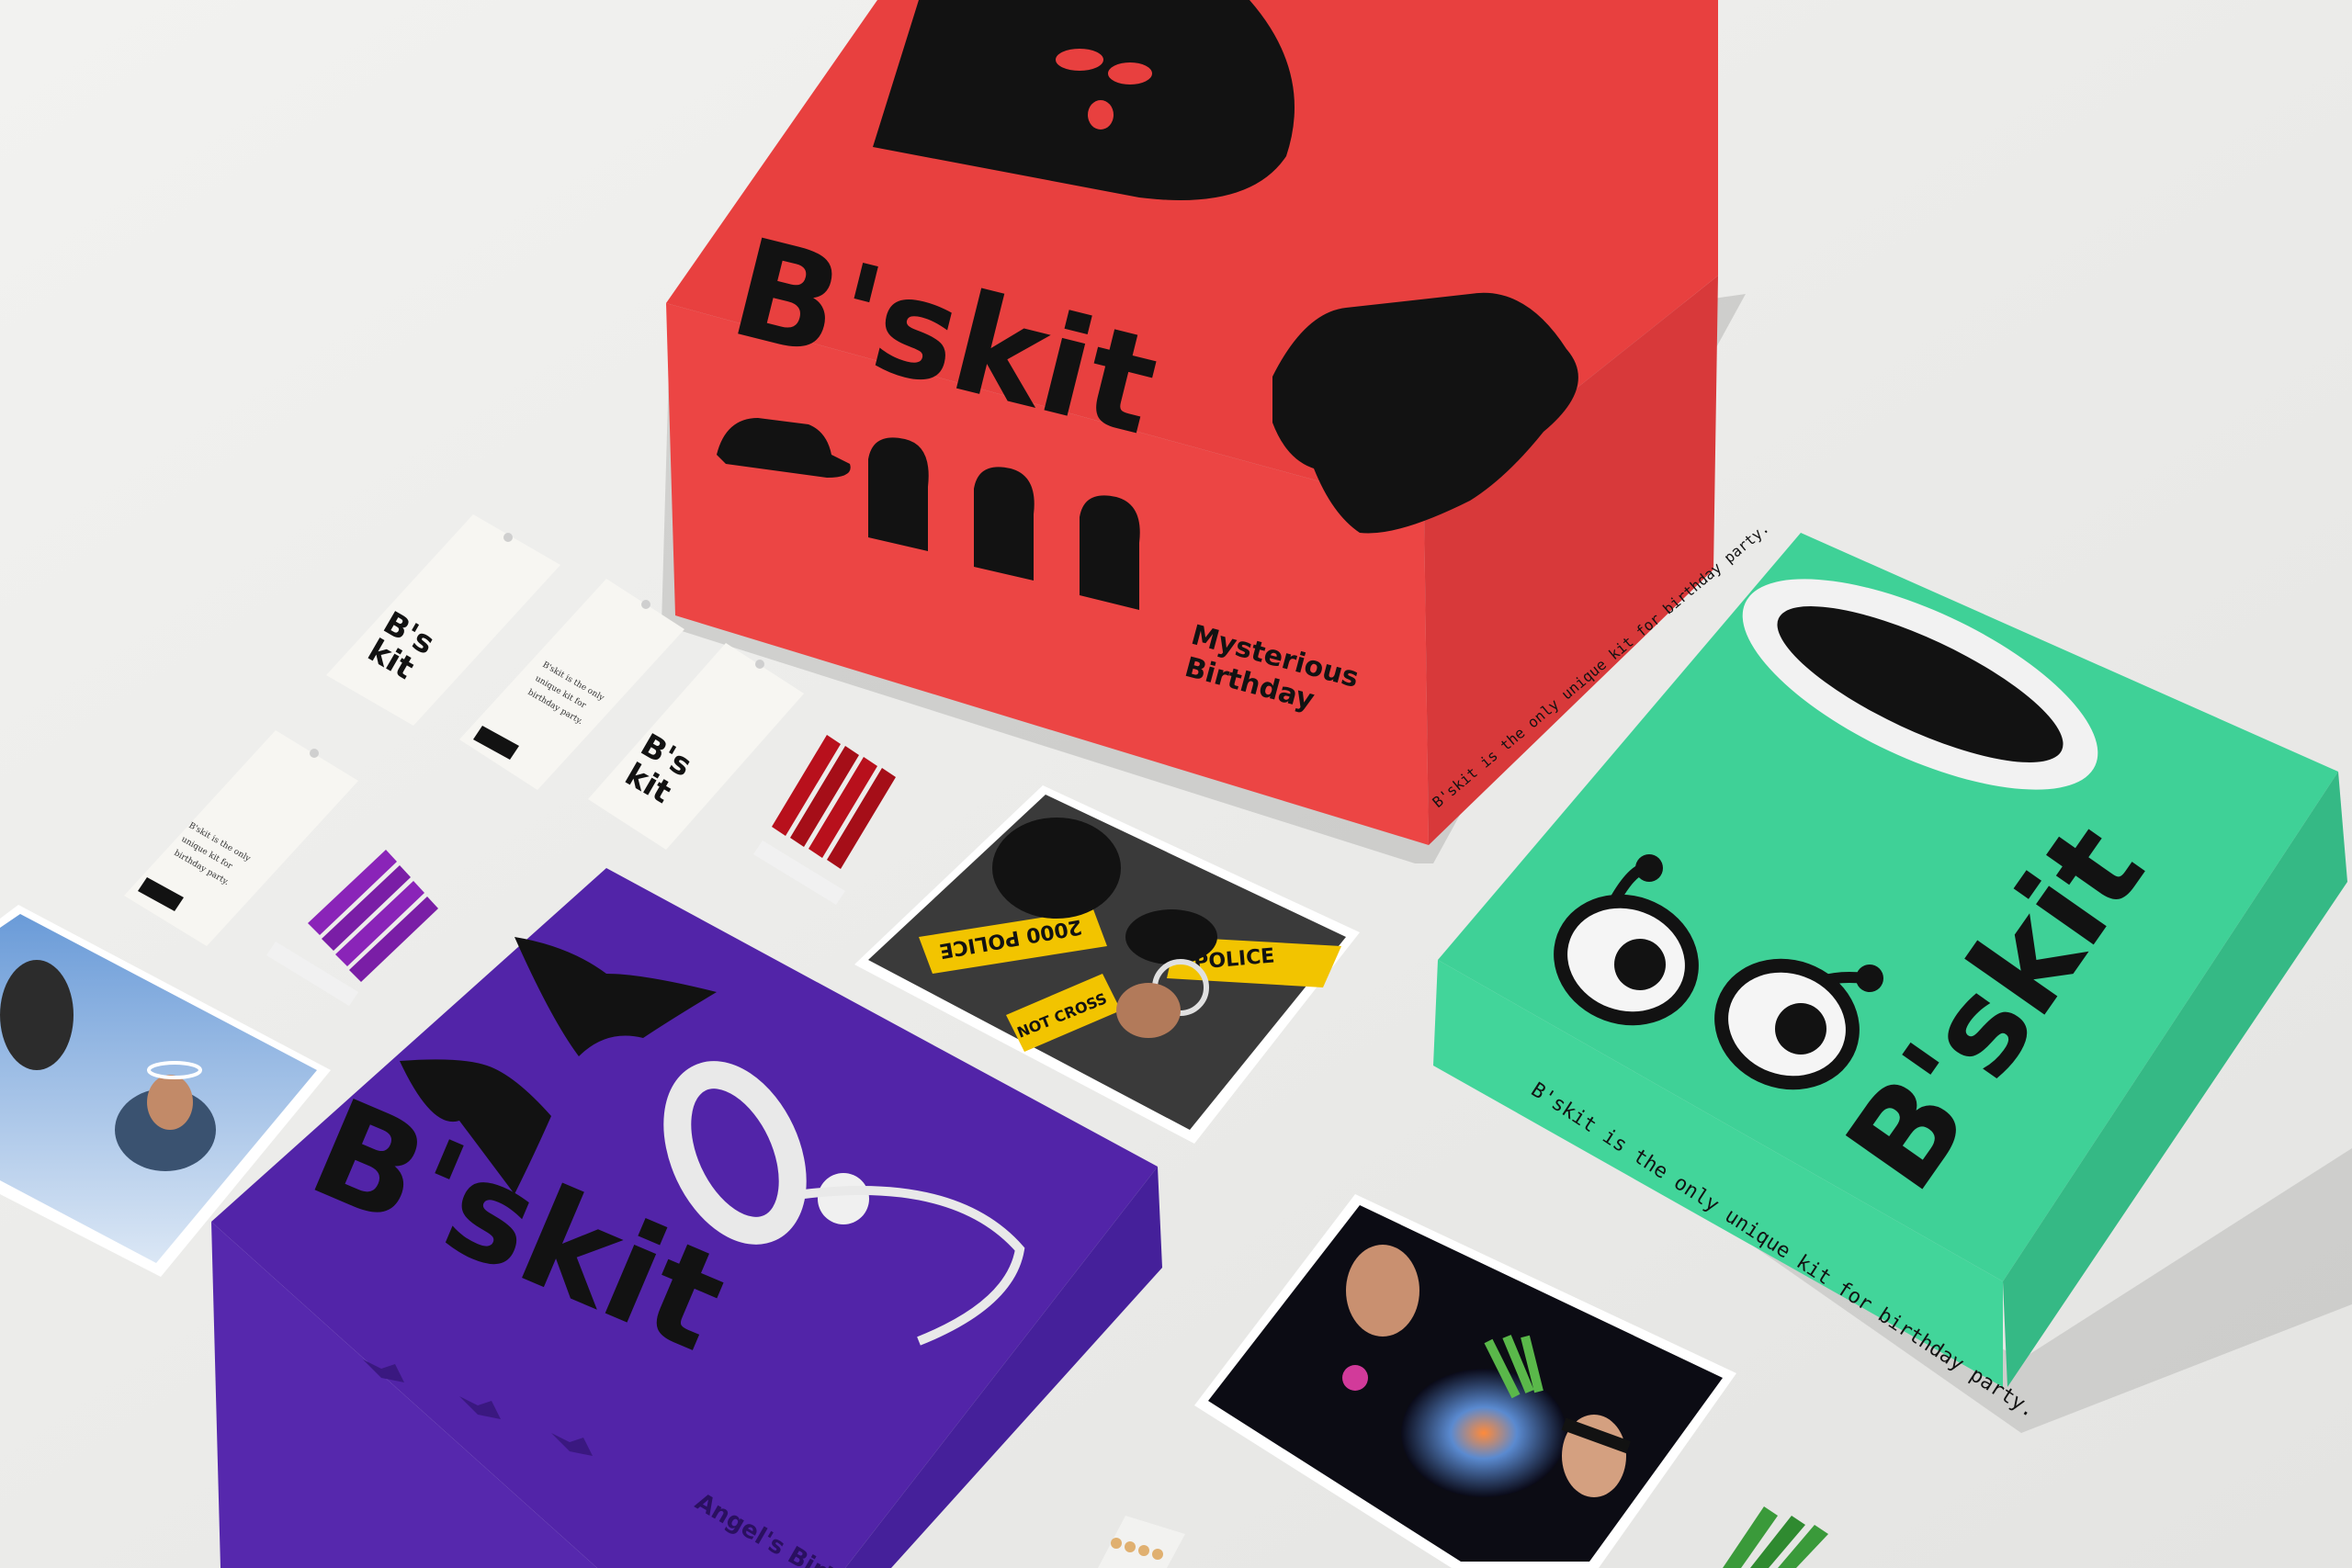  What do you see at coordinates (1640, 964) in the screenshot?
I see `eye-left-pupil-icon` at bounding box center [1640, 964].